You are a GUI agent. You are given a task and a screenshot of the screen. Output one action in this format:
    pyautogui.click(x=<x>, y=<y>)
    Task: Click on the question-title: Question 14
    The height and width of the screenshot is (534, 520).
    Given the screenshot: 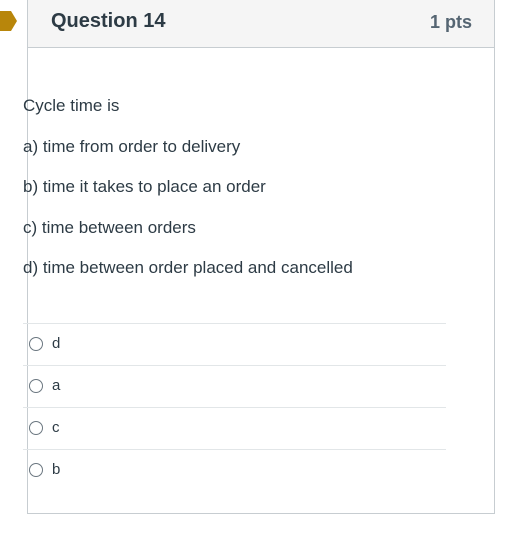 What is the action you would take?
    pyautogui.click(x=108, y=21)
    